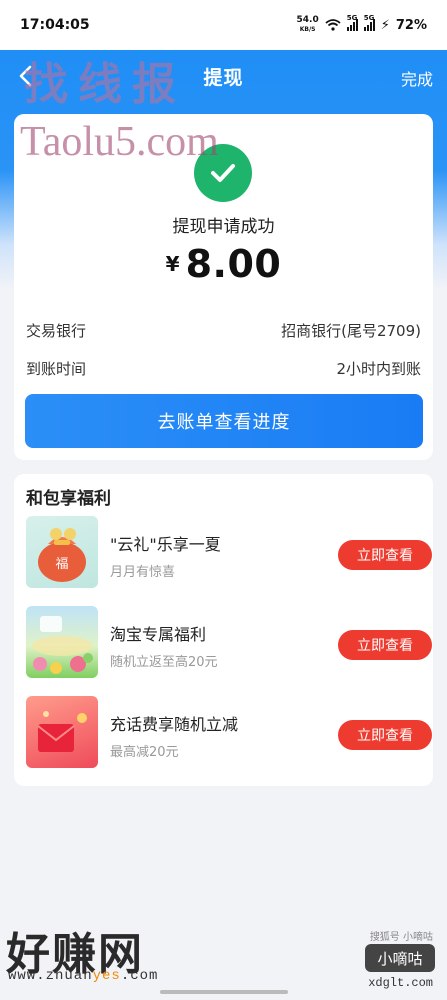 The height and width of the screenshot is (1000, 447). I want to click on benefit-desc: 最高减20元, so click(144, 752).